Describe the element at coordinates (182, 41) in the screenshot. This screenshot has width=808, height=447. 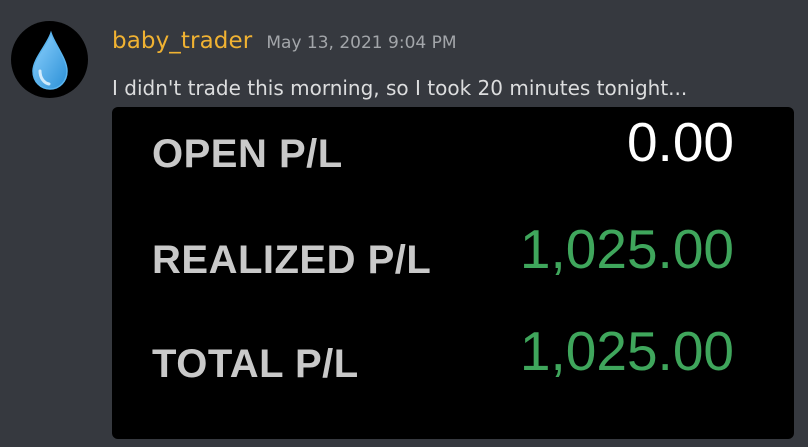
I see `username: baby_trader` at that location.